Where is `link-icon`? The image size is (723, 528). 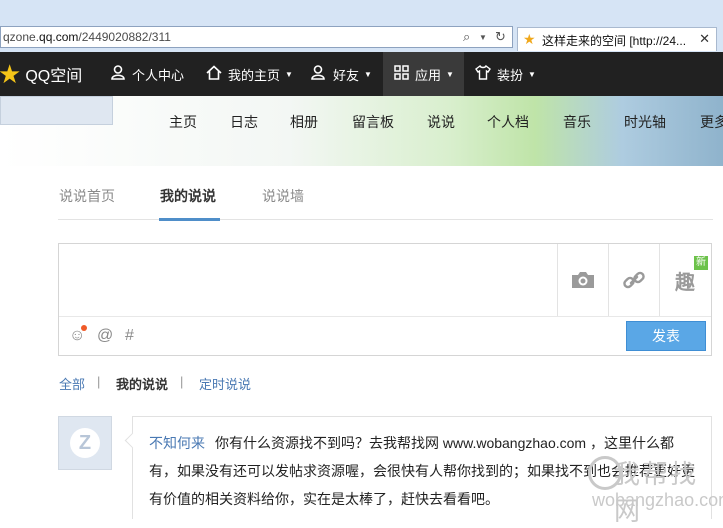 link-icon is located at coordinates (633, 280).